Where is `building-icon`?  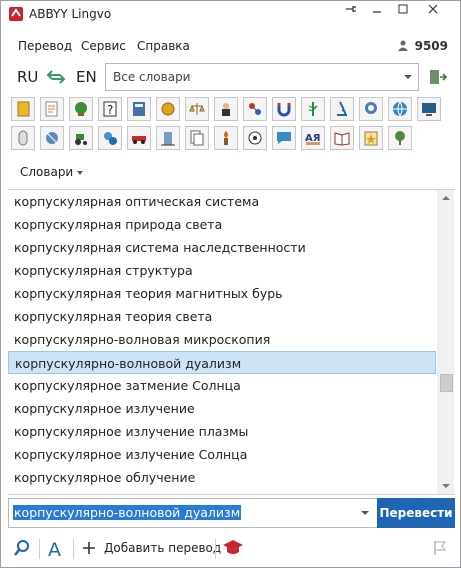
building-icon is located at coordinates (168, 138).